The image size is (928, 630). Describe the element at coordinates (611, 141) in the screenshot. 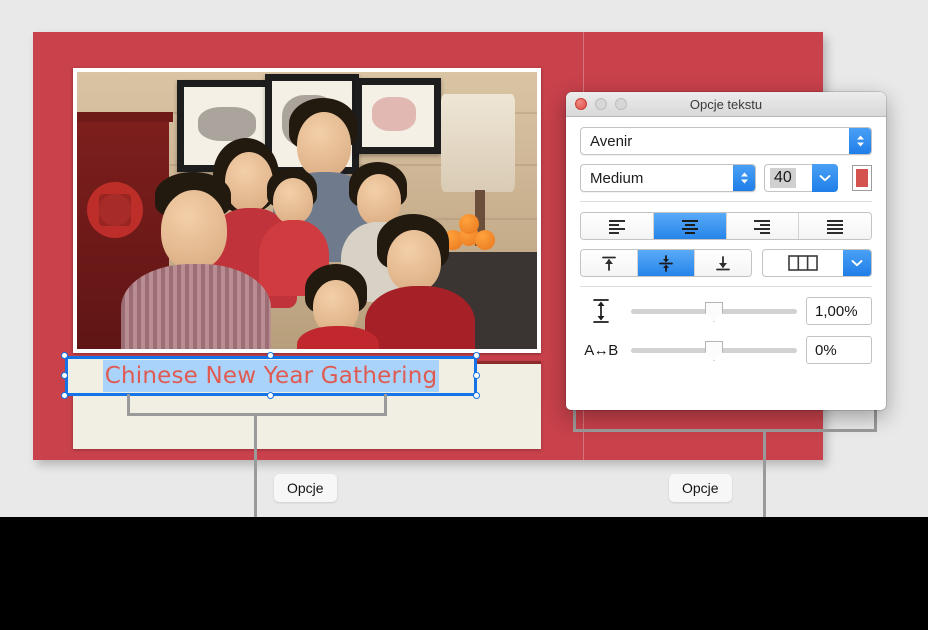

I see `font-family-value: Avenir` at that location.